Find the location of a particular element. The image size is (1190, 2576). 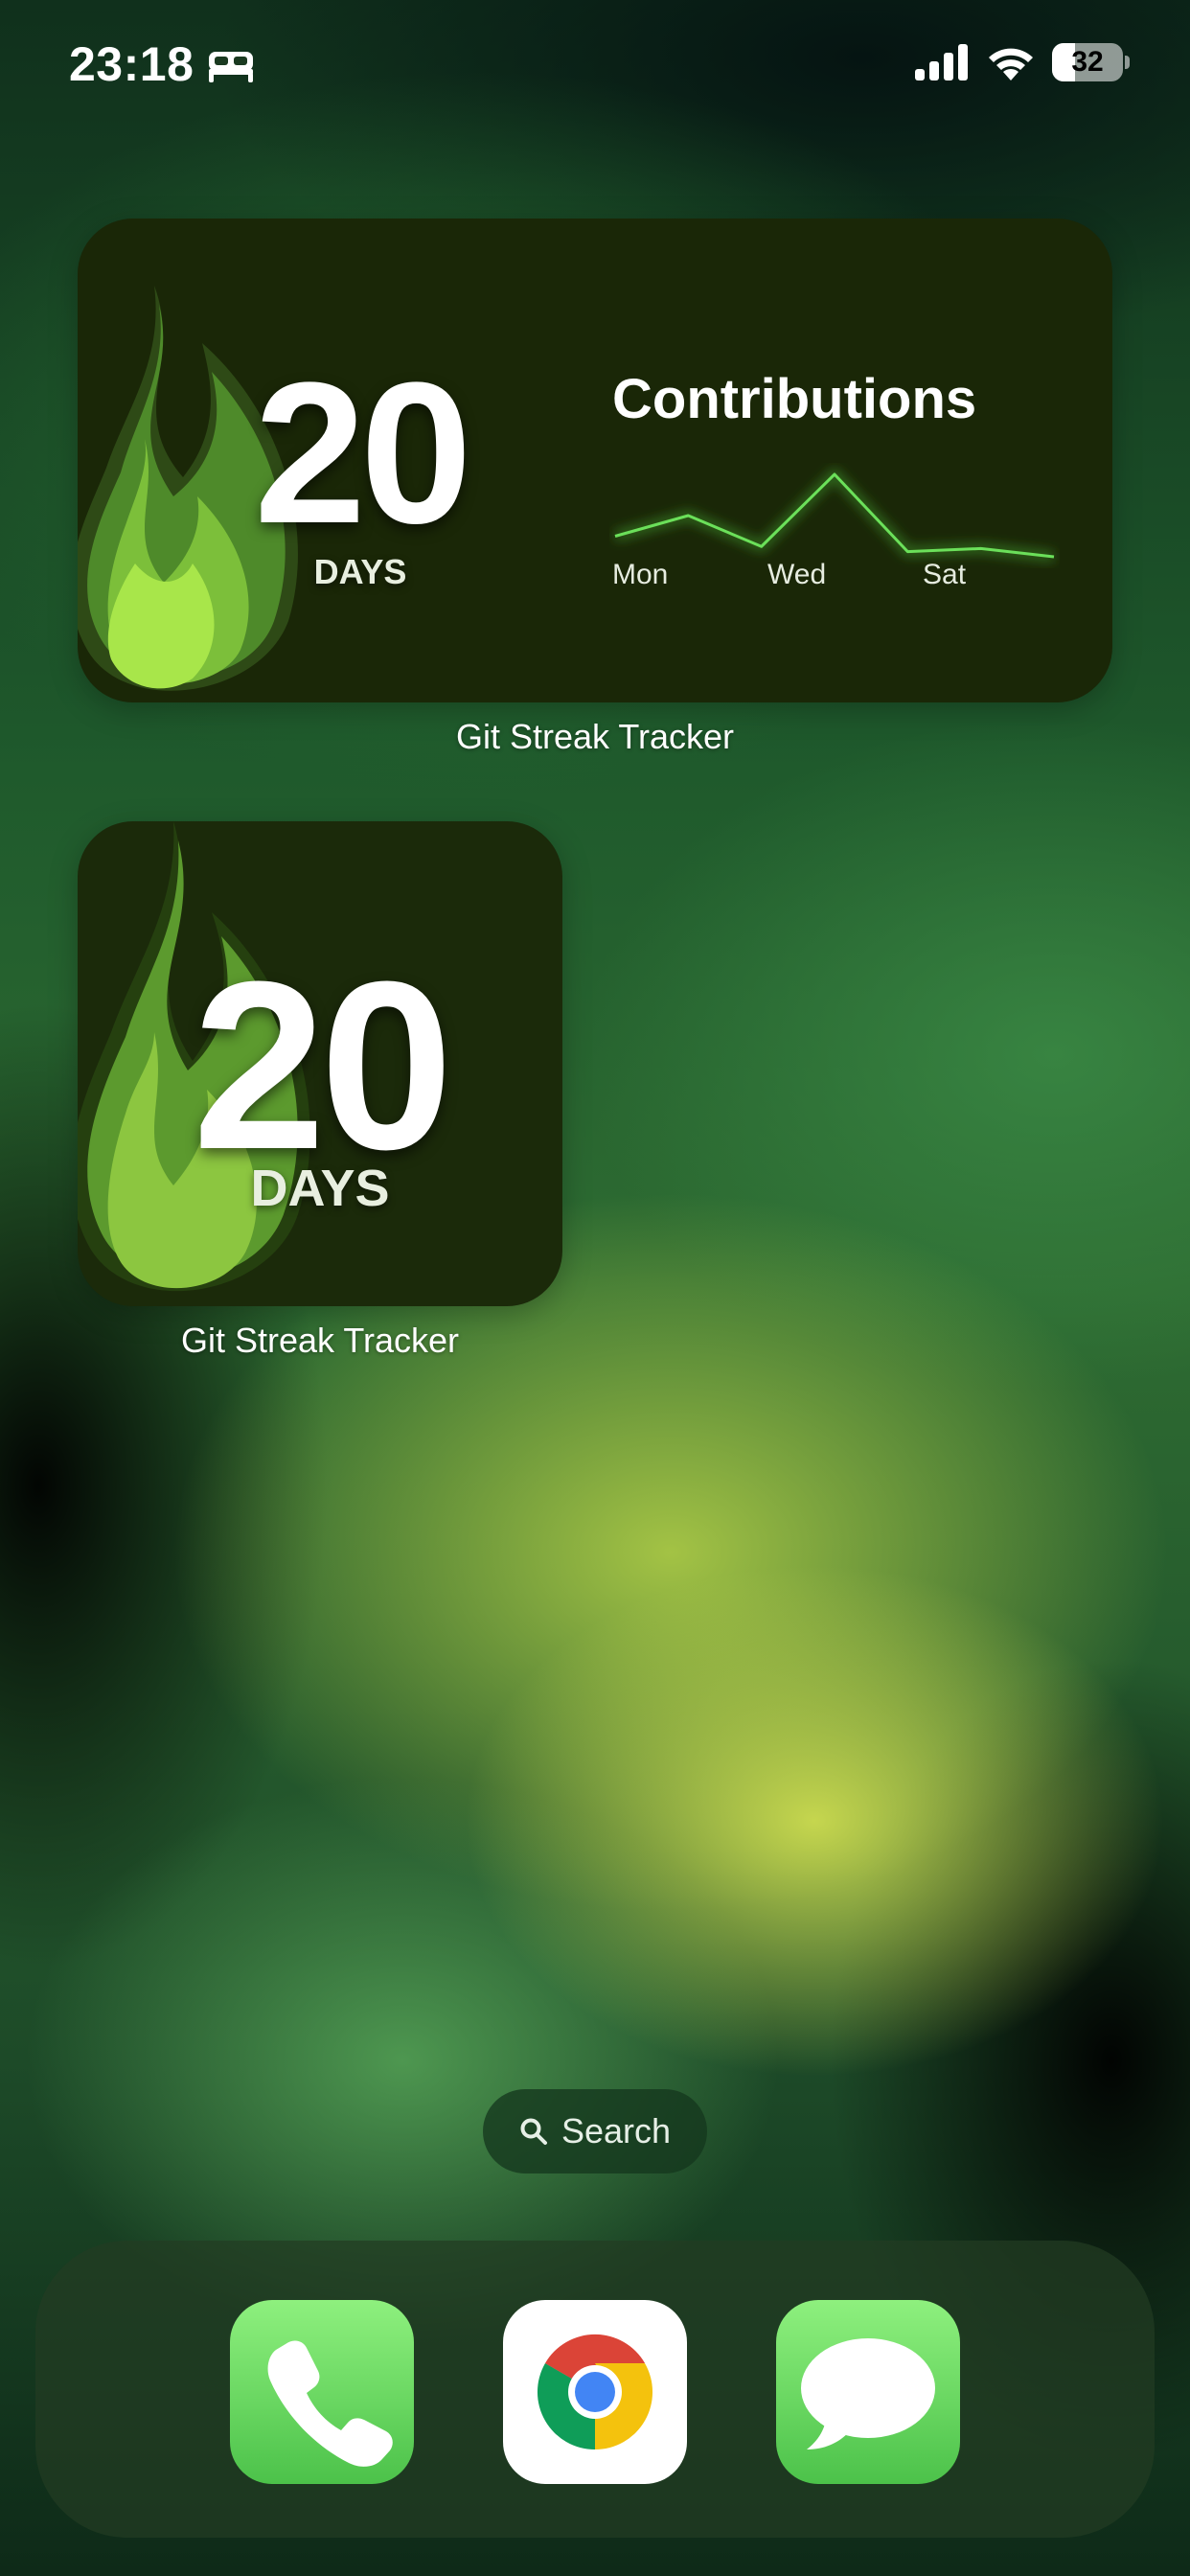

chart-line-glow is located at coordinates (834, 514).